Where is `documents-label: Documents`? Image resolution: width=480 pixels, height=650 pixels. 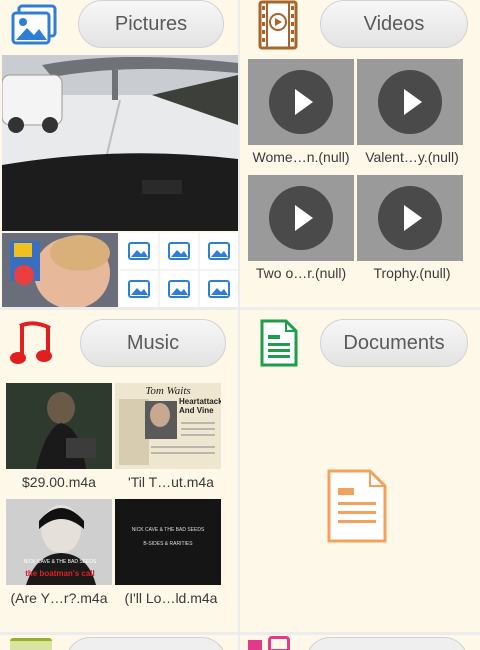
documents-label: Documents is located at coordinates (394, 342).